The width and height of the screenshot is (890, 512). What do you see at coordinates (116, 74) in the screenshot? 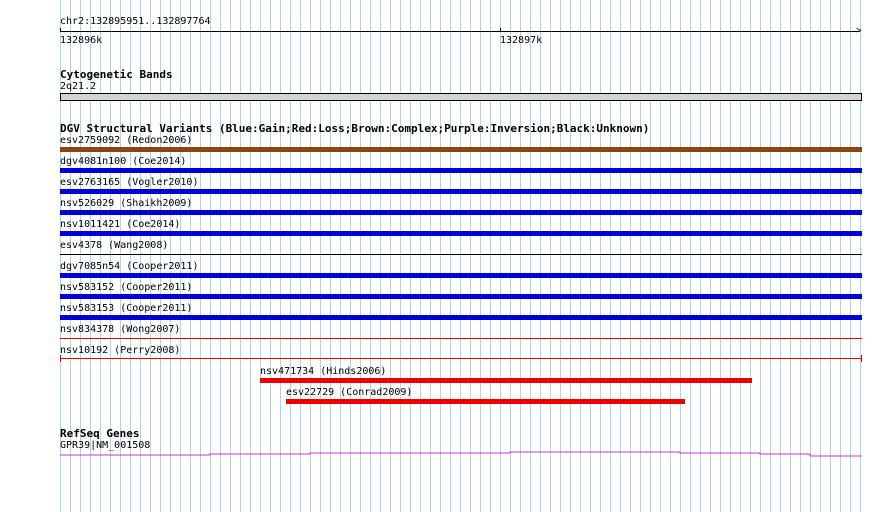
I see `cytoband-track-title: Cytogenetic Bands` at bounding box center [116, 74].